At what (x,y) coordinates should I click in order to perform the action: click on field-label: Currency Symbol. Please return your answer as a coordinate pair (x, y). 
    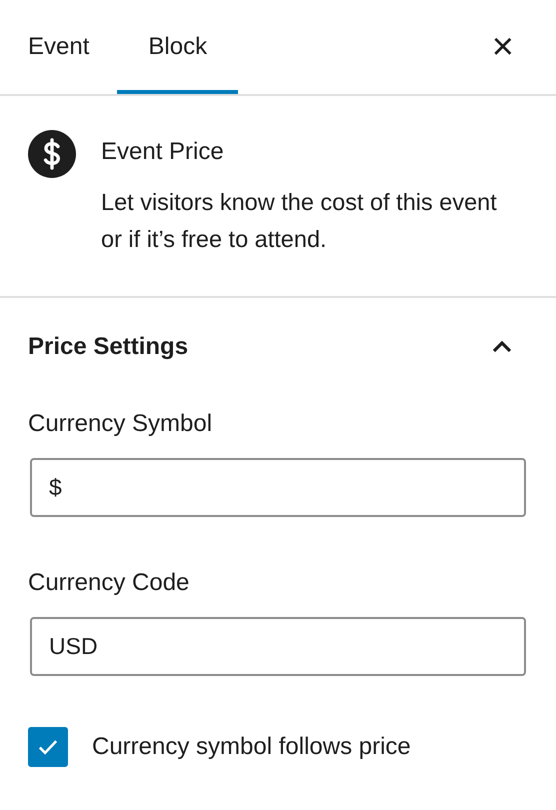
    Looking at the image, I should click on (121, 424).